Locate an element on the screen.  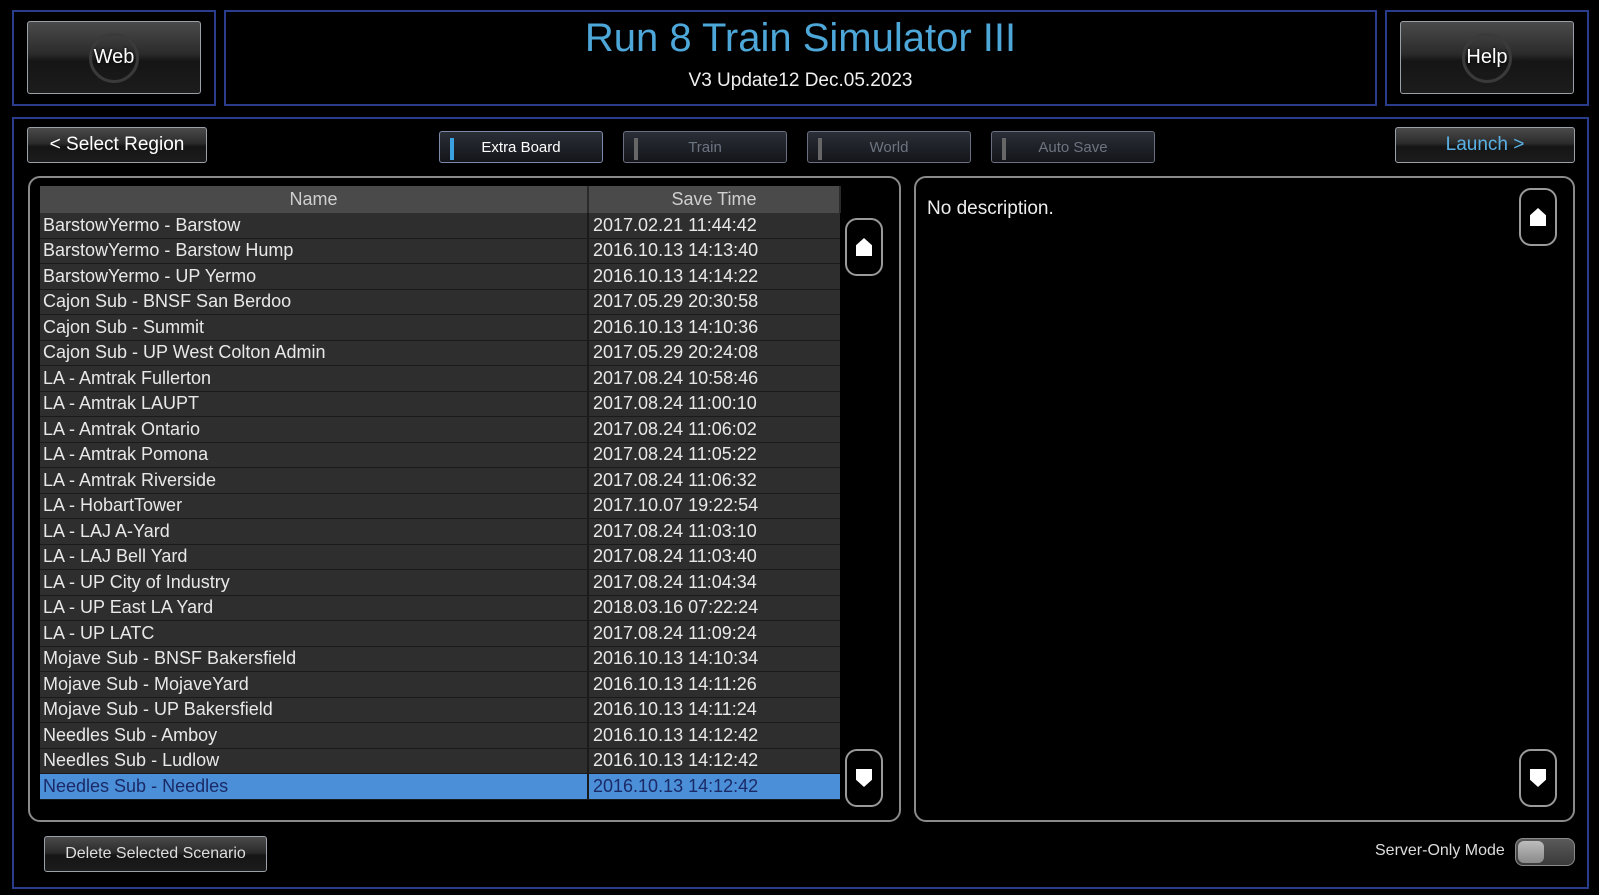
save-time-cell: 2017.08.24 11:03:40 is located at coordinates (713, 557).